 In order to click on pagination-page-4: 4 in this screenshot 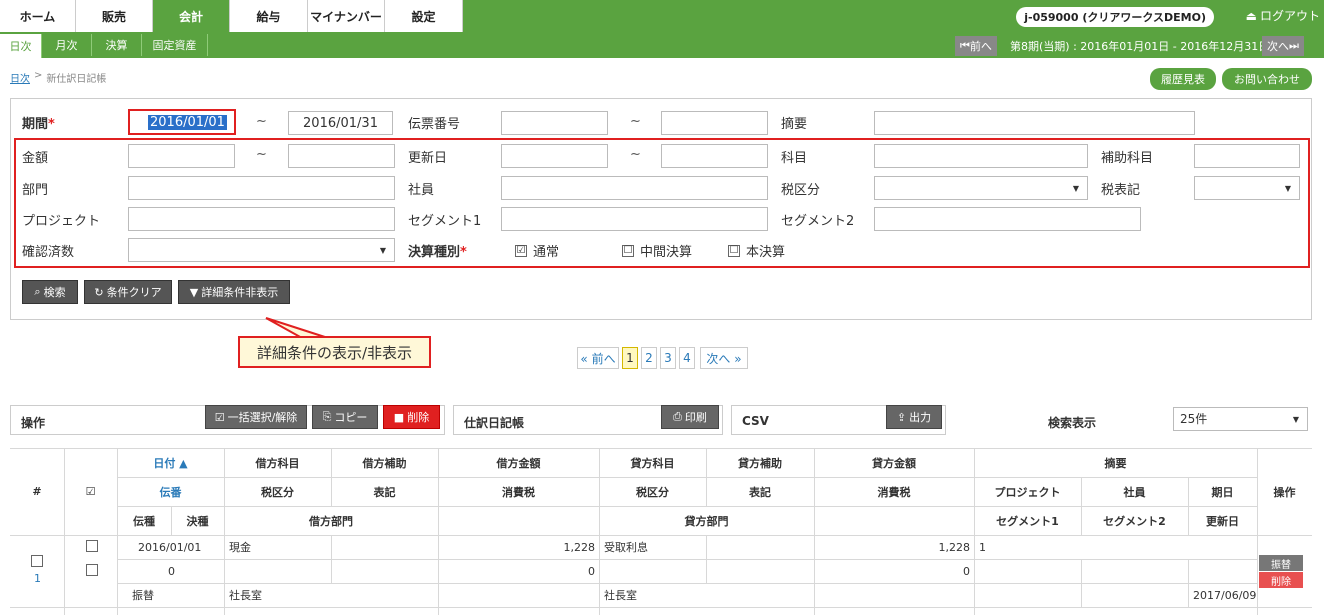, I will do `click(687, 358)`.